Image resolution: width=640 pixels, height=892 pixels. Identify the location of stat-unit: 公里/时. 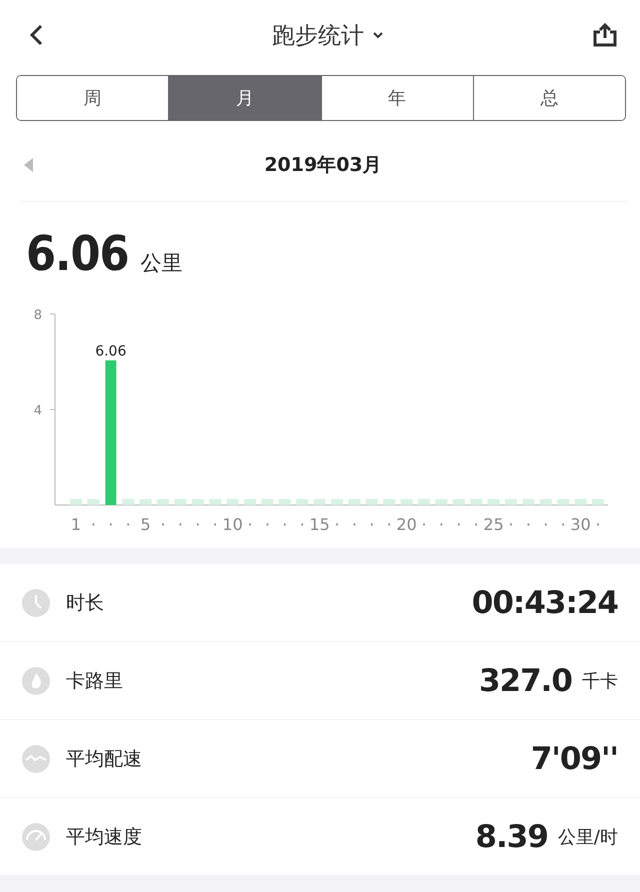
(588, 837).